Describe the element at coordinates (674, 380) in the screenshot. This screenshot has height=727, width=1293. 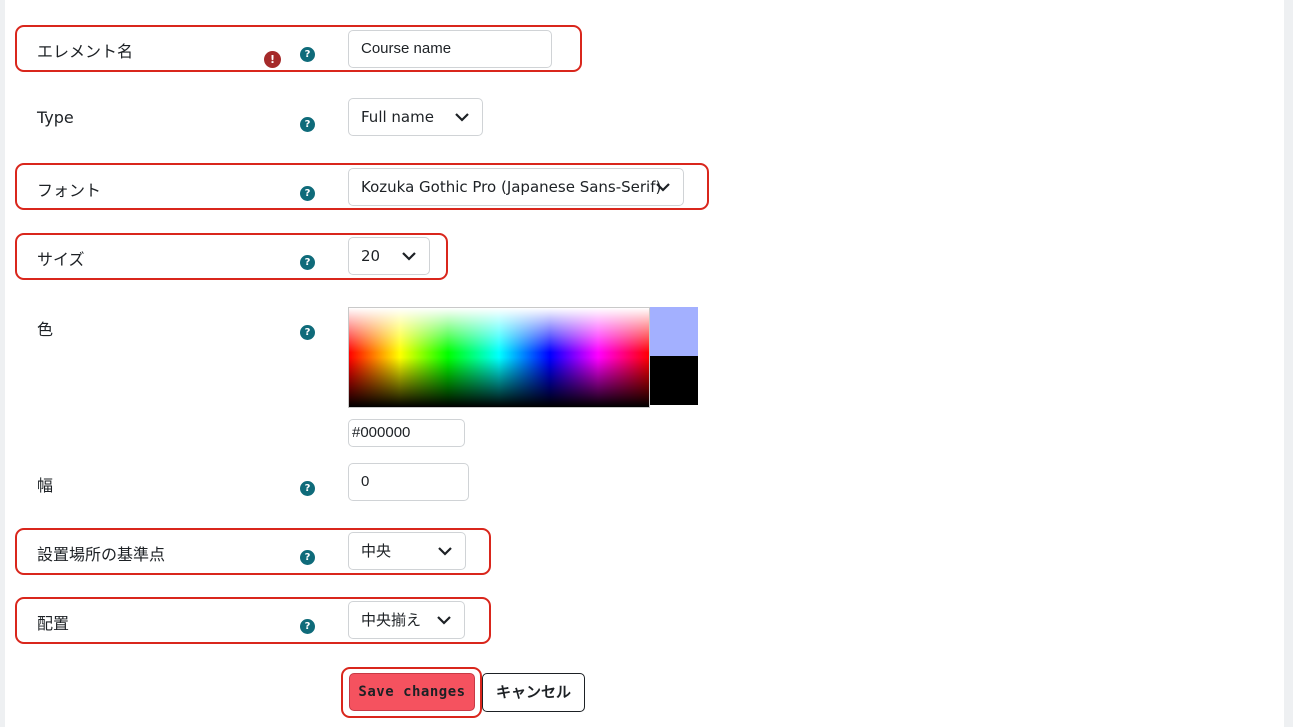
I see `color-preview-current` at that location.